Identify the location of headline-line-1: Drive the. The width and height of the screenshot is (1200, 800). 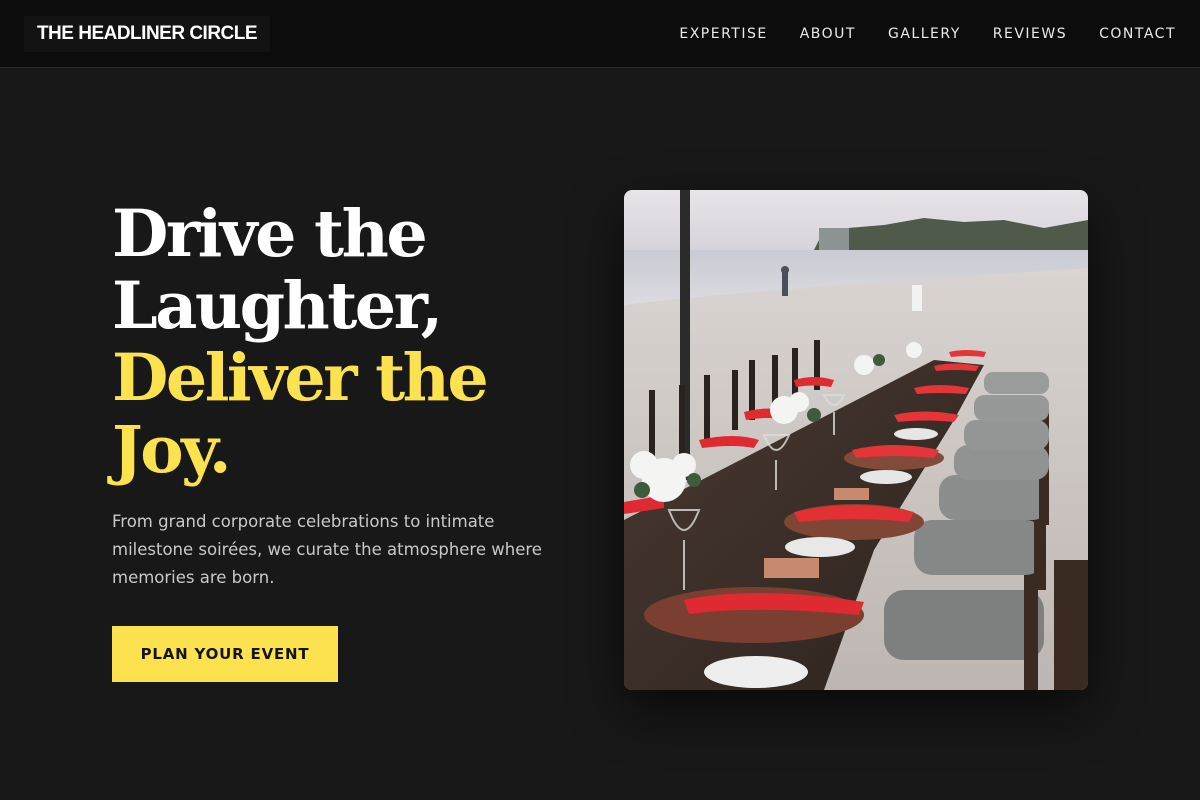
(270, 234).